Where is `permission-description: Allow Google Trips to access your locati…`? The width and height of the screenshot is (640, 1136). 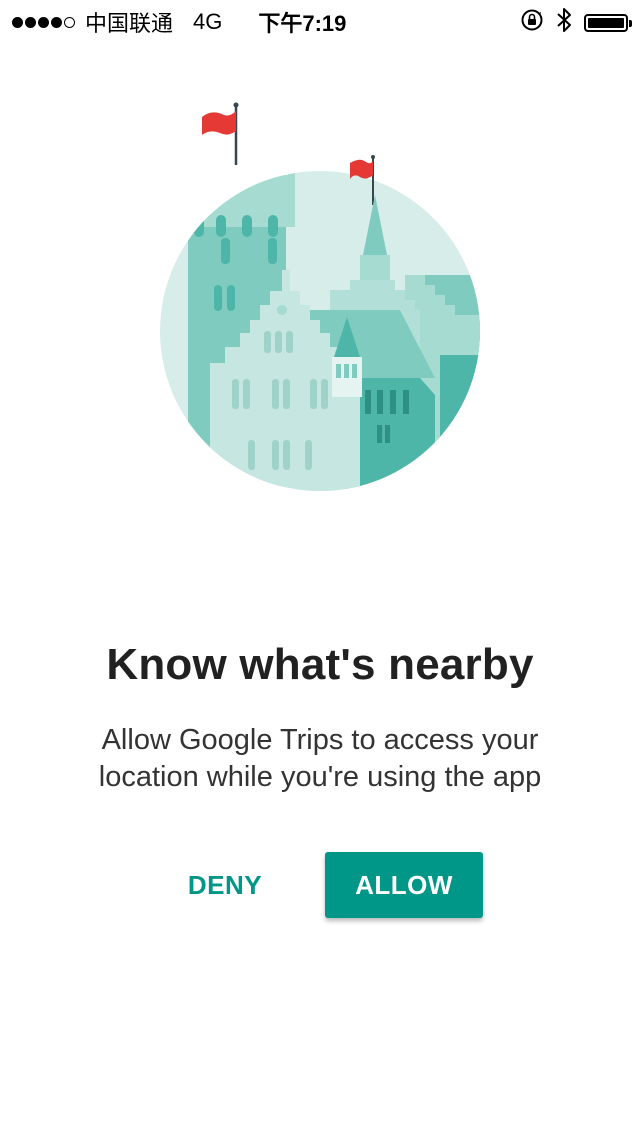
permission-description: Allow Google Trips to access your locati… is located at coordinates (320, 759).